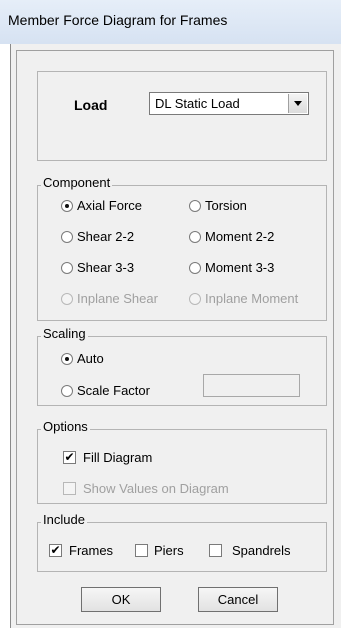 The height and width of the screenshot is (628, 341). What do you see at coordinates (64, 333) in the screenshot?
I see `scaling-legend: Scaling` at bounding box center [64, 333].